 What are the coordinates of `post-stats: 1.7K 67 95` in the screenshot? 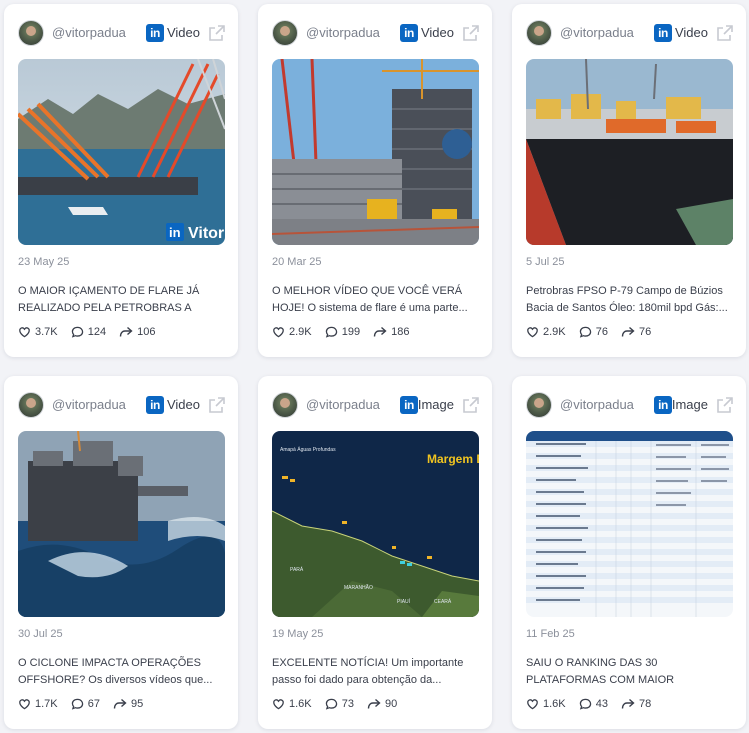 It's located at (85, 706).